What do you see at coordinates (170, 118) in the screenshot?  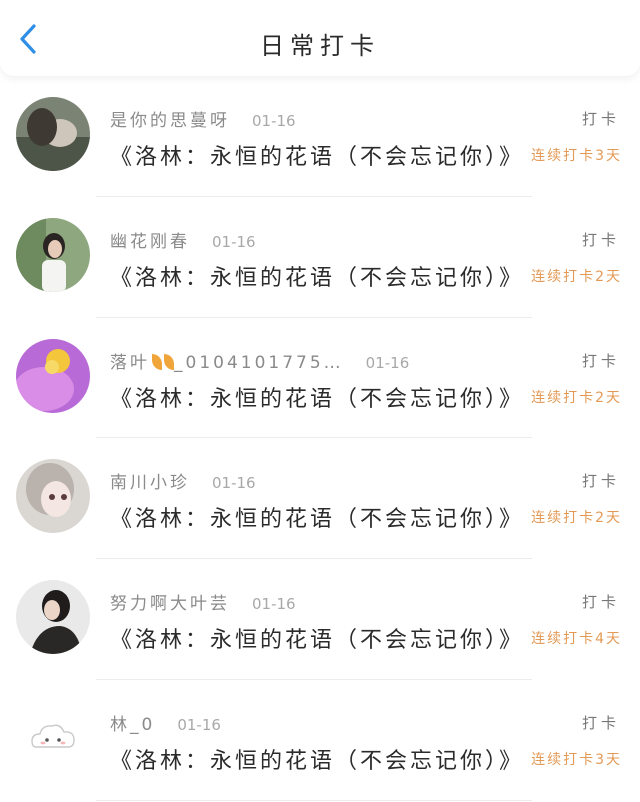 I see `username: 是你的思蔓呀` at bounding box center [170, 118].